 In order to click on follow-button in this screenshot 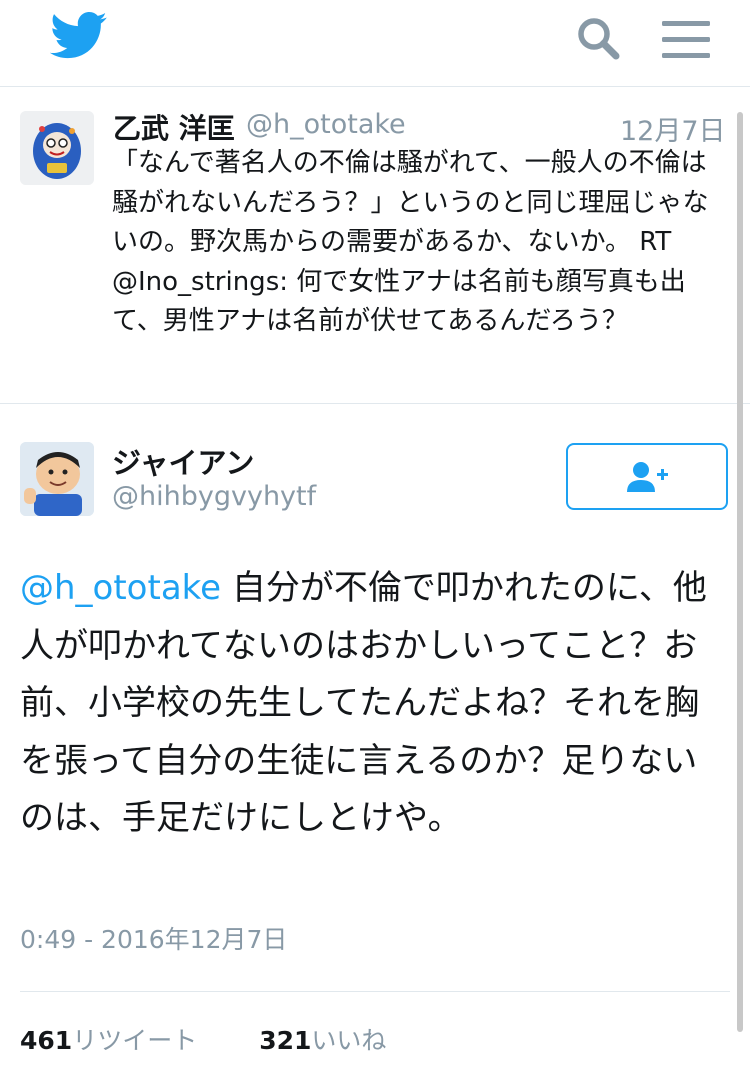, I will do `click(647, 476)`.